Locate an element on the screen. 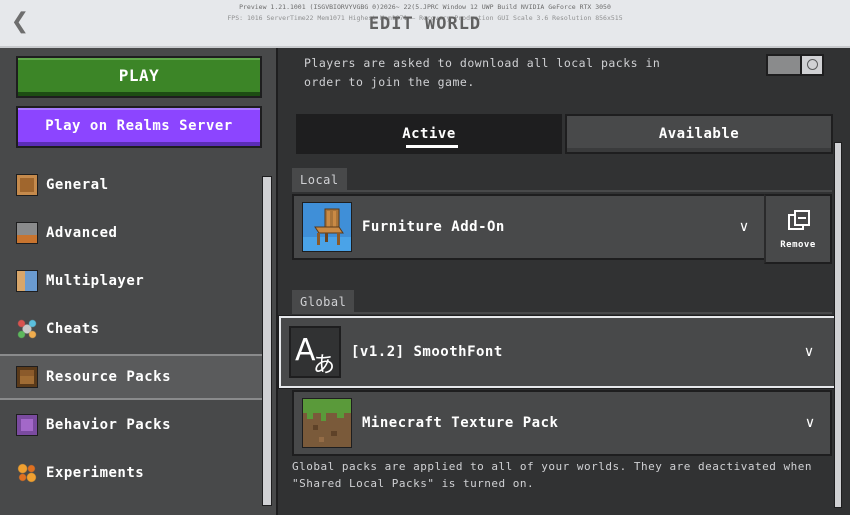 The image size is (850, 515). pack-name: [v1.2] SmoothFont is located at coordinates (427, 352).